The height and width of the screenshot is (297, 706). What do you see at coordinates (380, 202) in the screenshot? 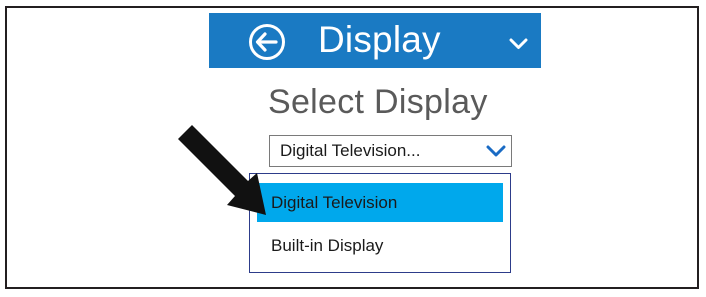
I see `option-digital-television: Digital Television` at bounding box center [380, 202].